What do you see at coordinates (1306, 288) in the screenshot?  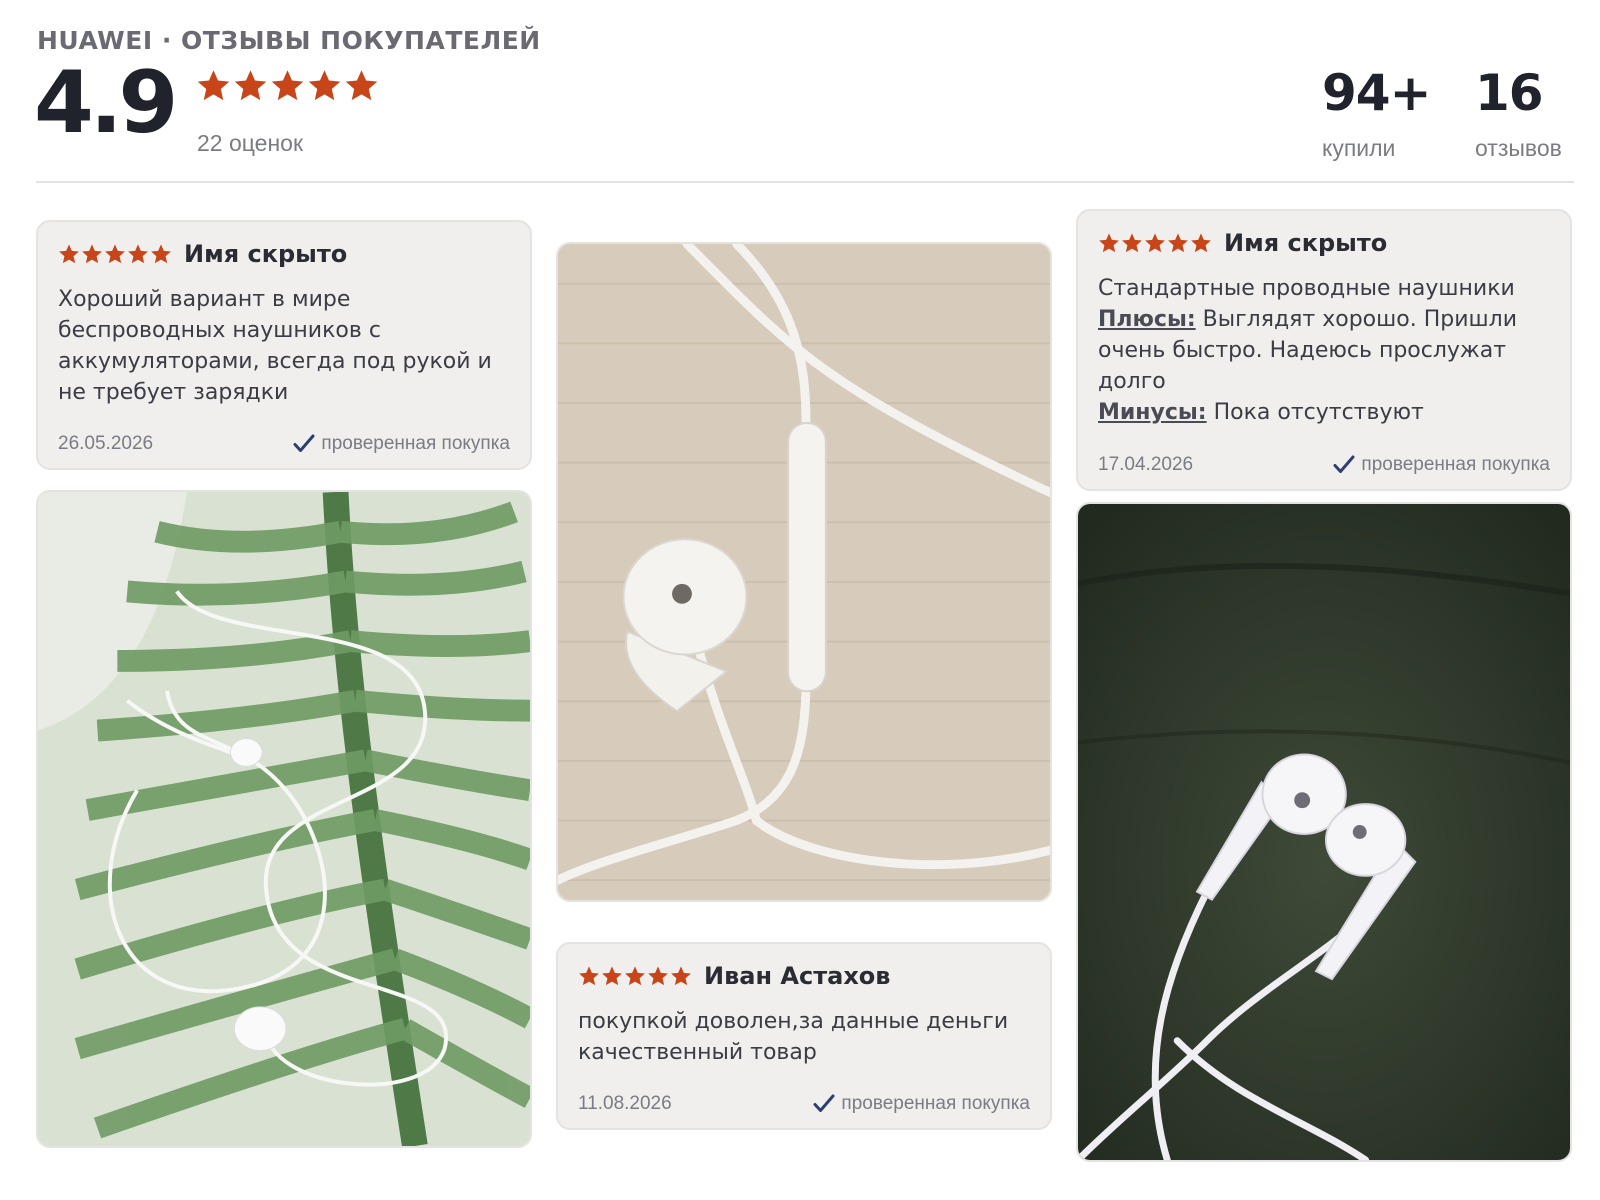 I see `review-summary: Стандартные проводные наушники` at bounding box center [1306, 288].